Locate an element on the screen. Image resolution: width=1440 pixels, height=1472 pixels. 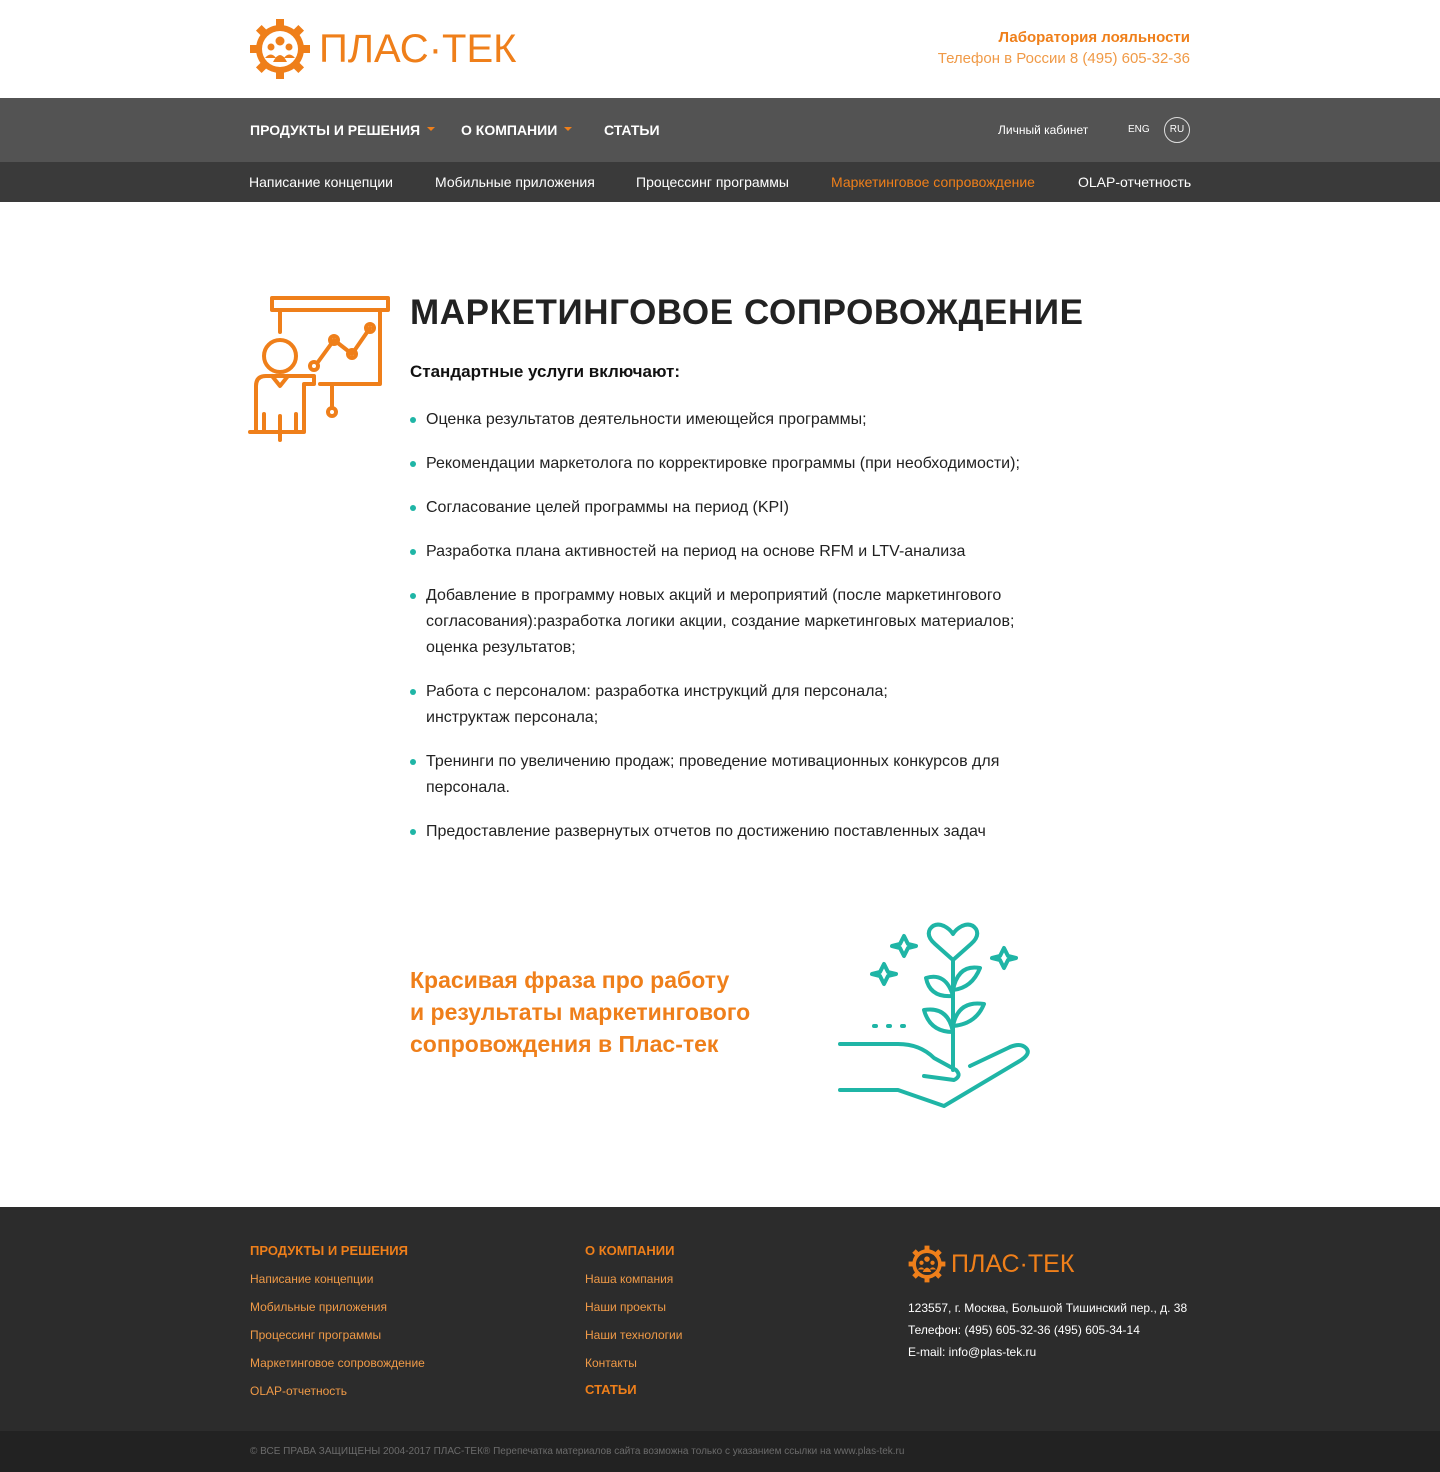
footer-link: Процессинг программы is located at coordinates (315, 1335).